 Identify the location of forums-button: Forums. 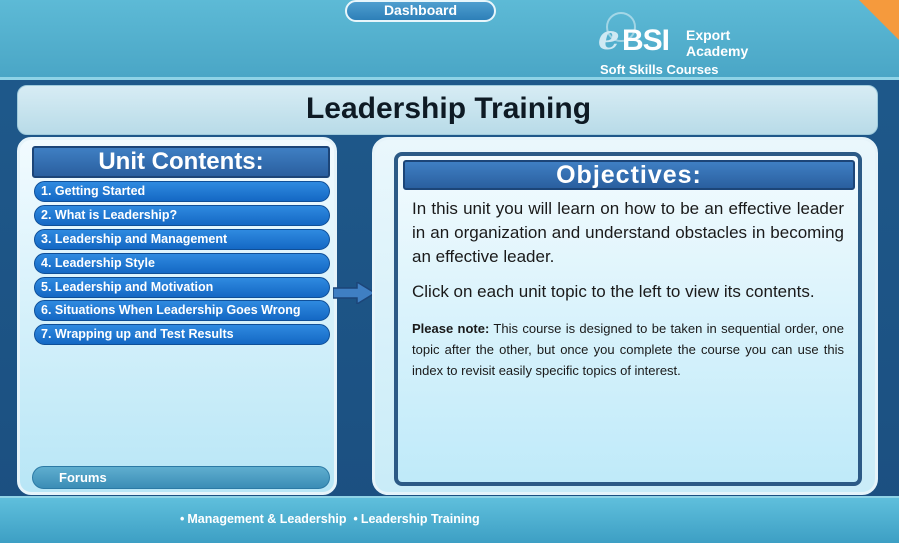
(181, 477).